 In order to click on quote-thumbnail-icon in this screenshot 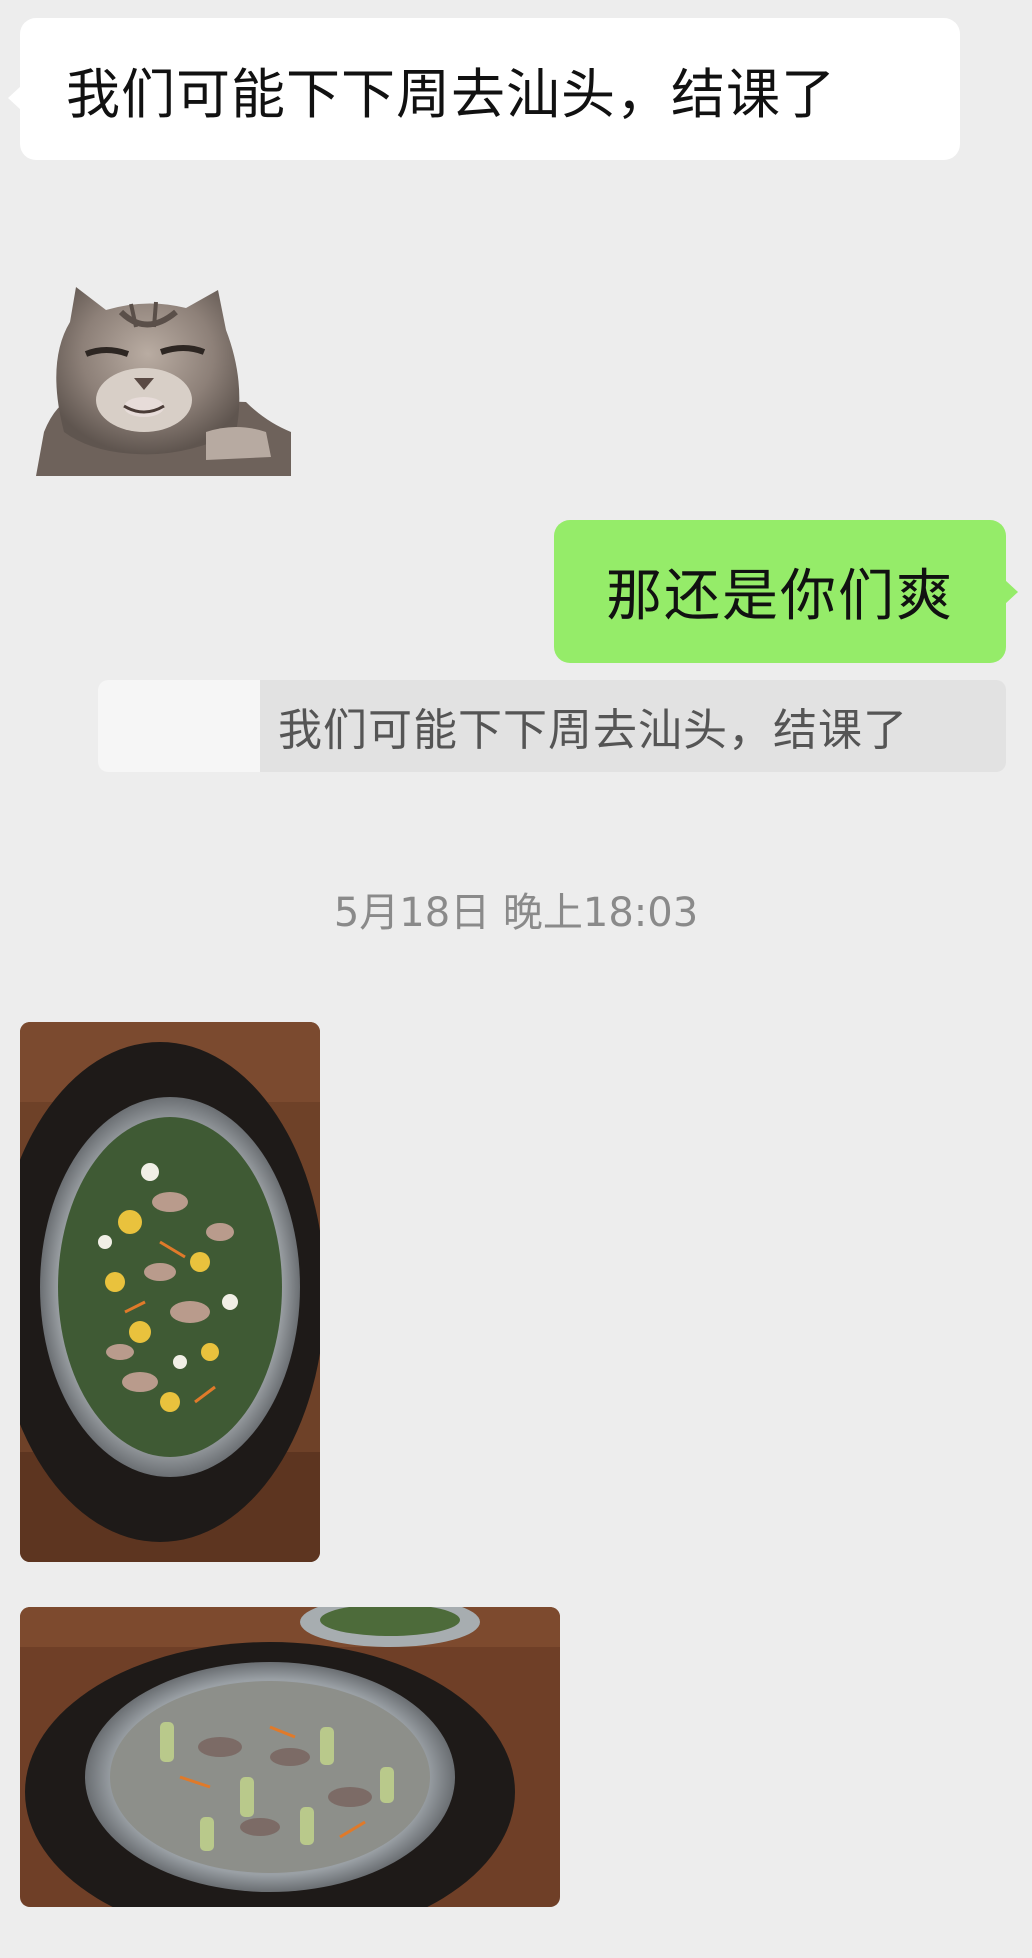, I will do `click(179, 726)`.